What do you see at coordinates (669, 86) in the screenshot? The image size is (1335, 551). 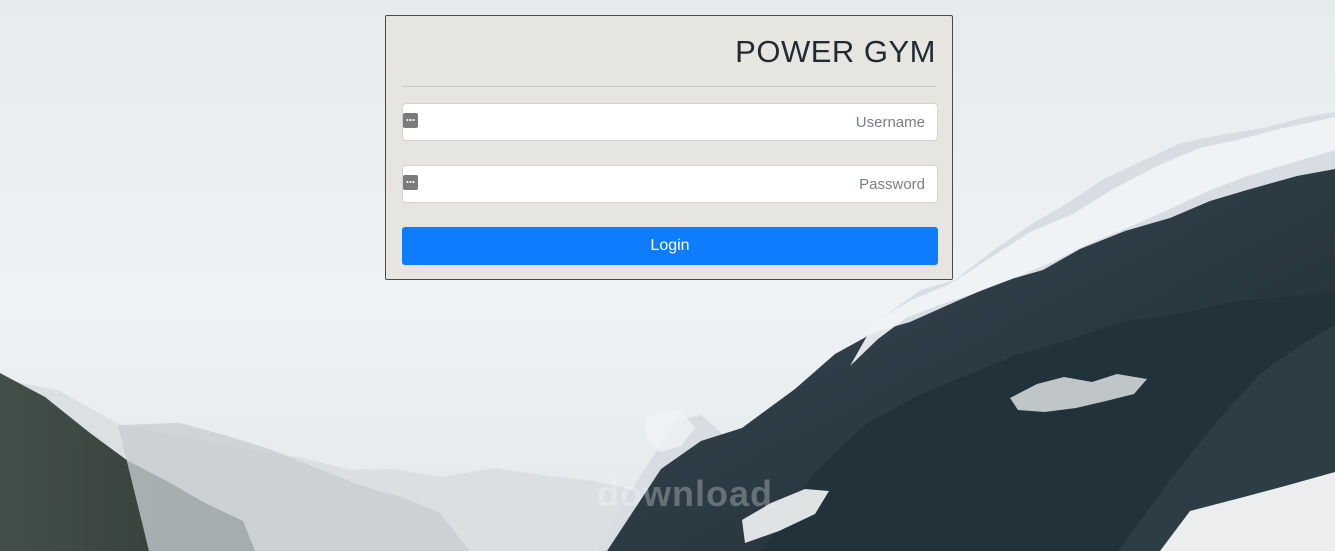 I see `title-divider` at bounding box center [669, 86].